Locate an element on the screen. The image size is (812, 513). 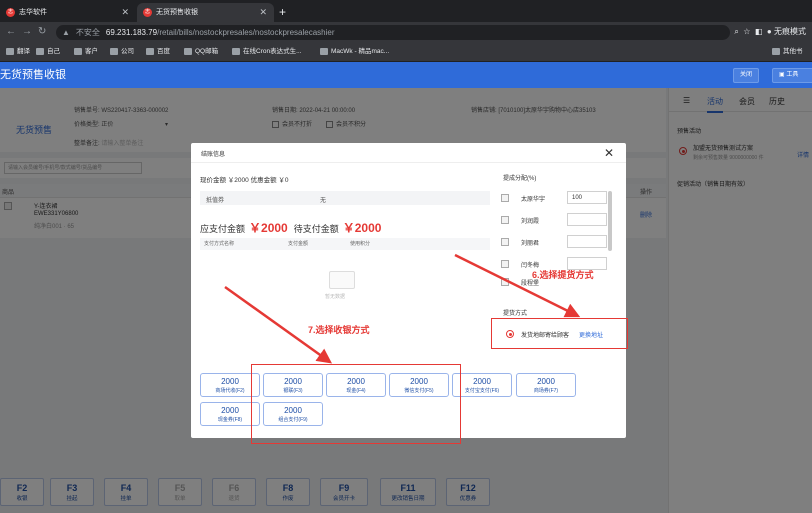
macwk-icon is located at coordinates (324, 51).